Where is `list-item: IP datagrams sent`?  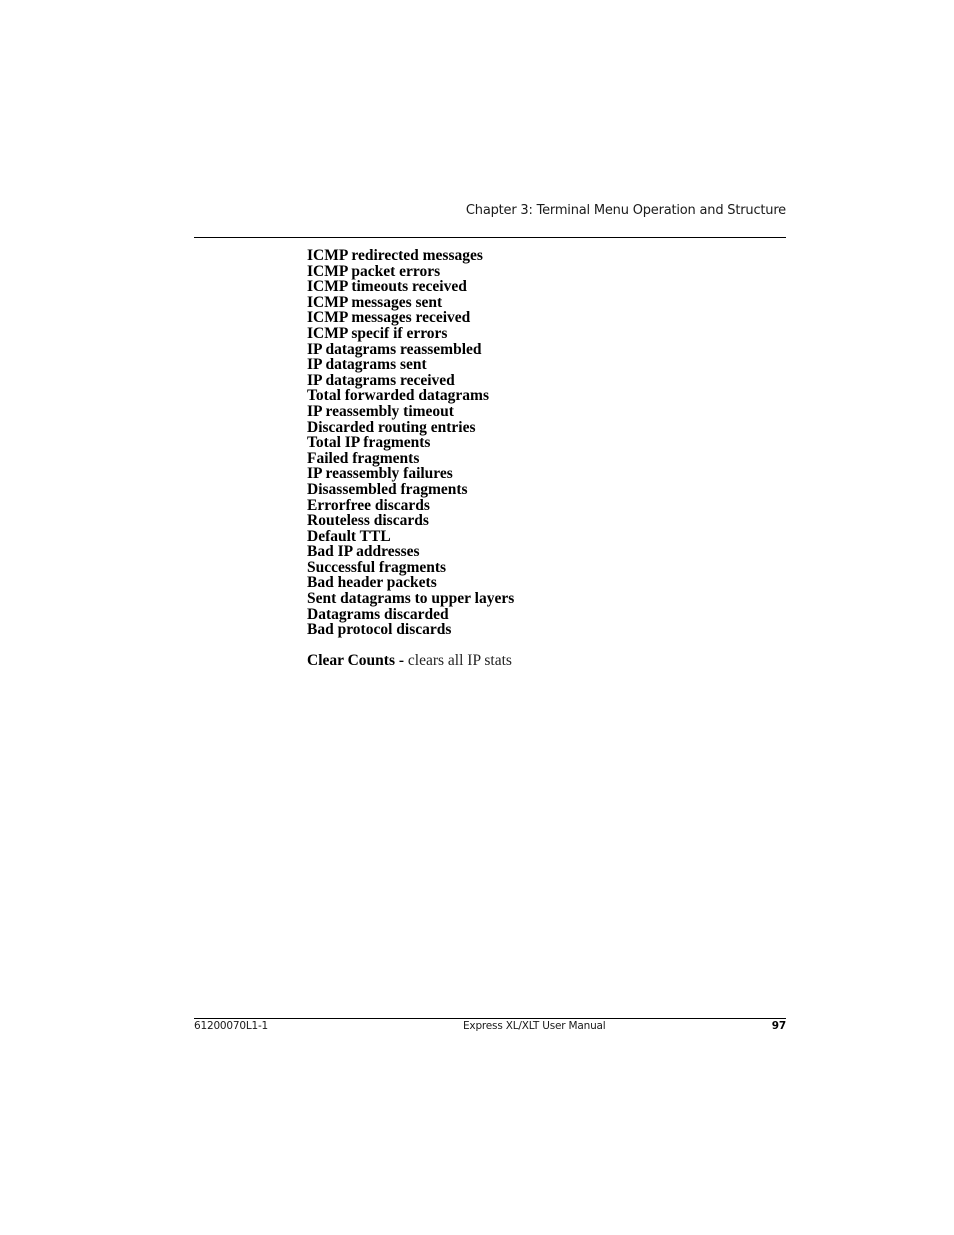
list-item: IP datagrams sent is located at coordinates (367, 365).